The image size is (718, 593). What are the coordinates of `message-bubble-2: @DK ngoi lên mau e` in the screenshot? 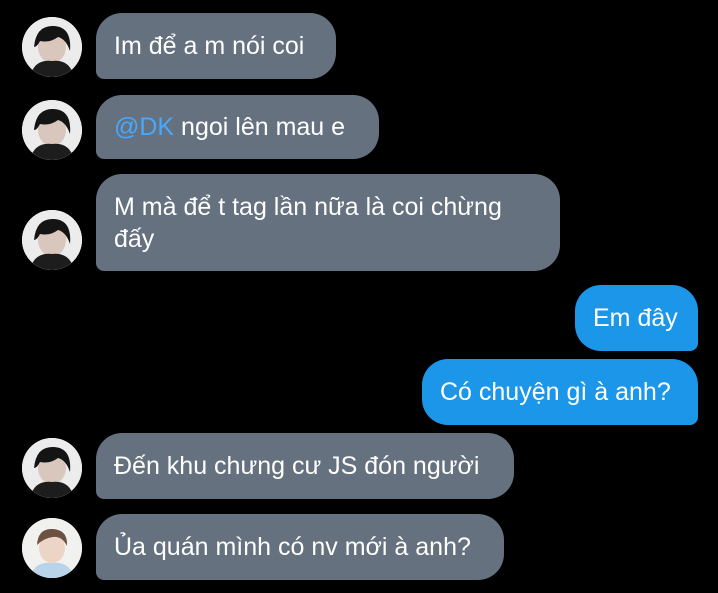 It's located at (237, 127).